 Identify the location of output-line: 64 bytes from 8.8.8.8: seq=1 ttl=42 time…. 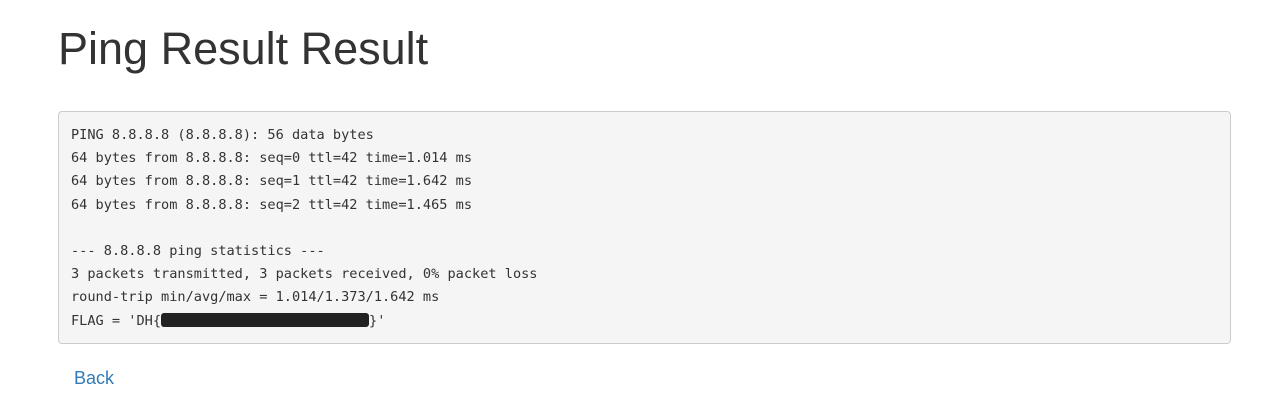
(272, 181).